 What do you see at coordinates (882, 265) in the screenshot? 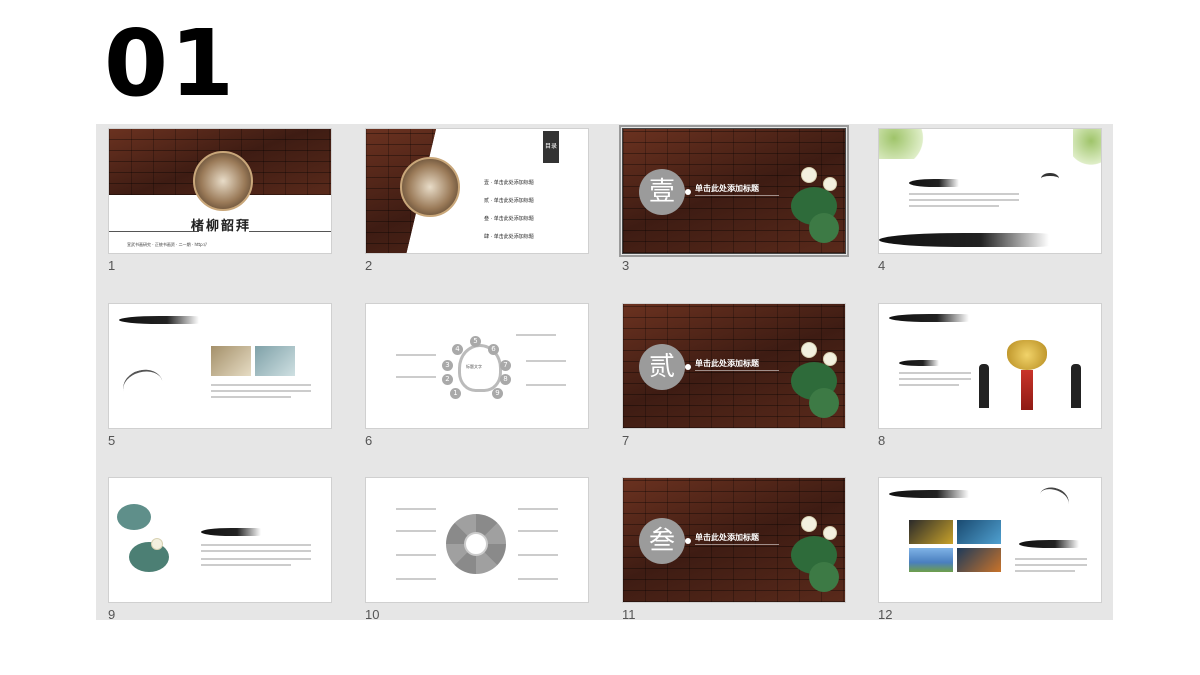
I see `slide-number-4: 4` at bounding box center [882, 265].